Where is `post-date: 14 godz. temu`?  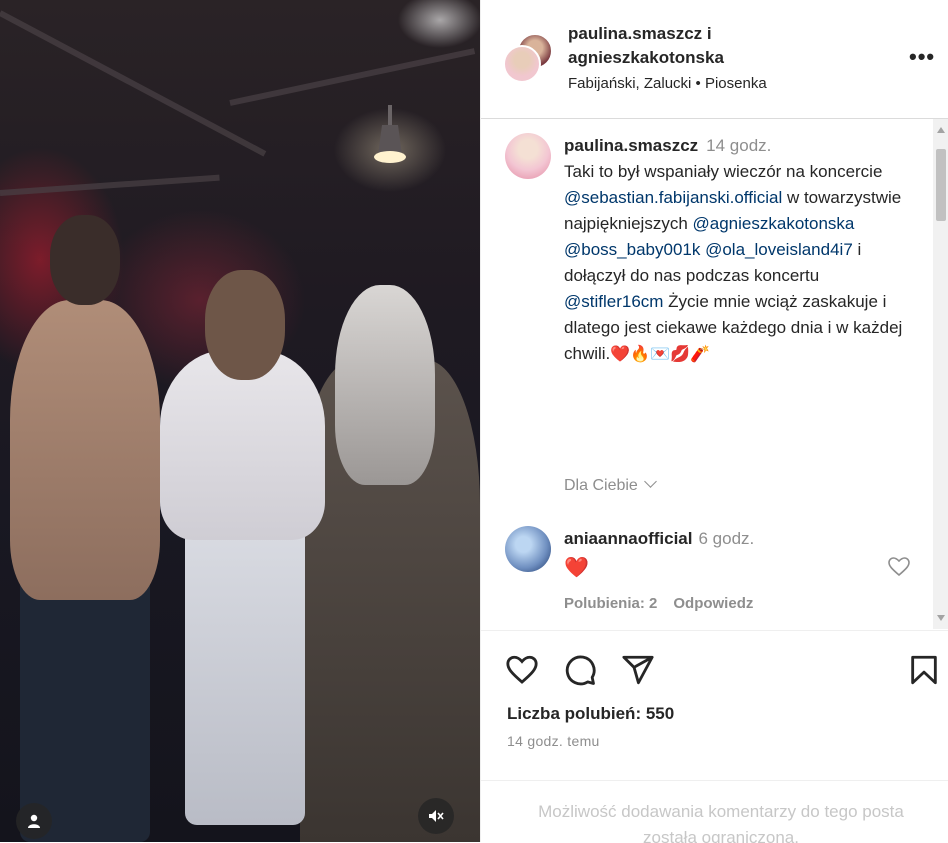 post-date: 14 godz. temu is located at coordinates (553, 741).